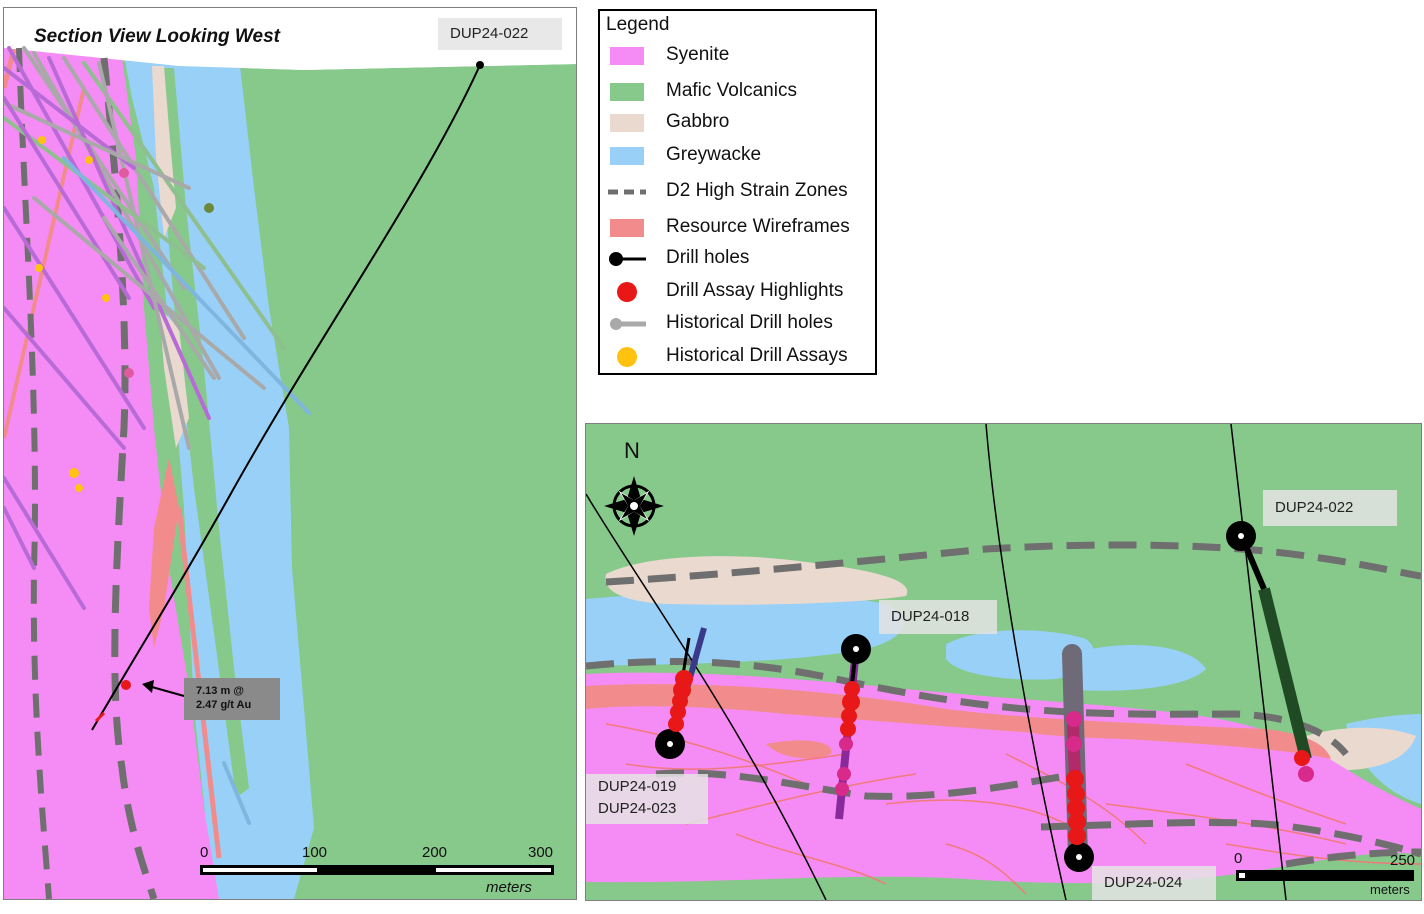 The image size is (1424, 914). I want to click on scale-tick-0: 0, so click(204, 852).